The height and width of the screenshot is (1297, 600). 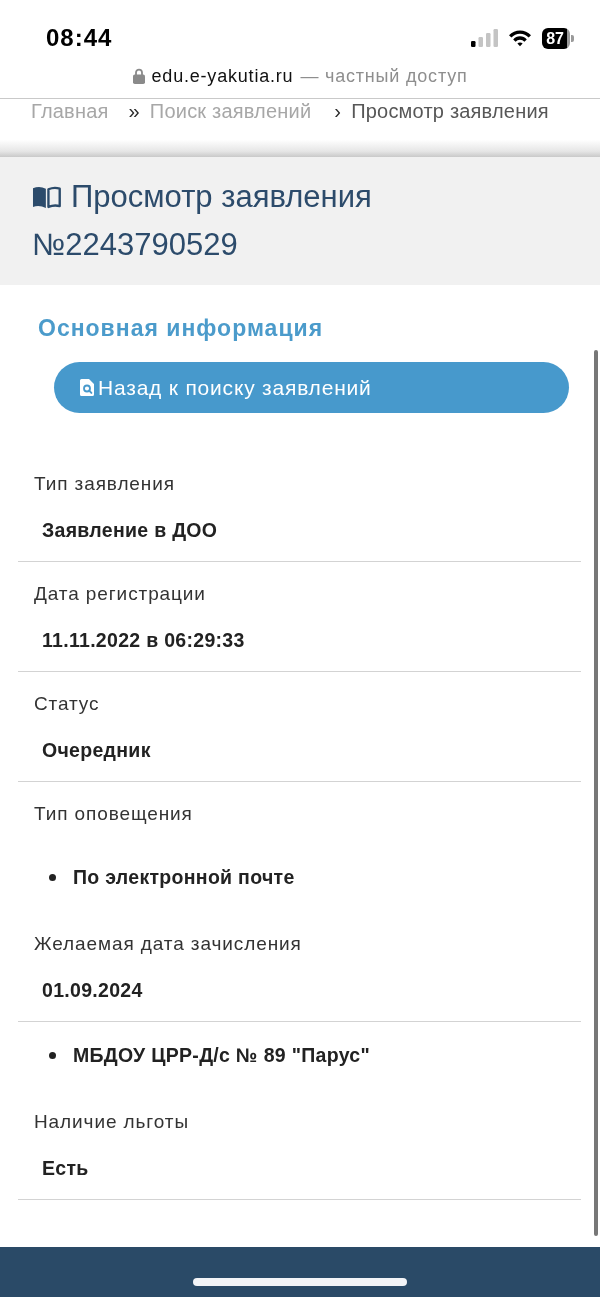 What do you see at coordinates (67, 704) in the screenshot?
I see `field-label: Статус` at bounding box center [67, 704].